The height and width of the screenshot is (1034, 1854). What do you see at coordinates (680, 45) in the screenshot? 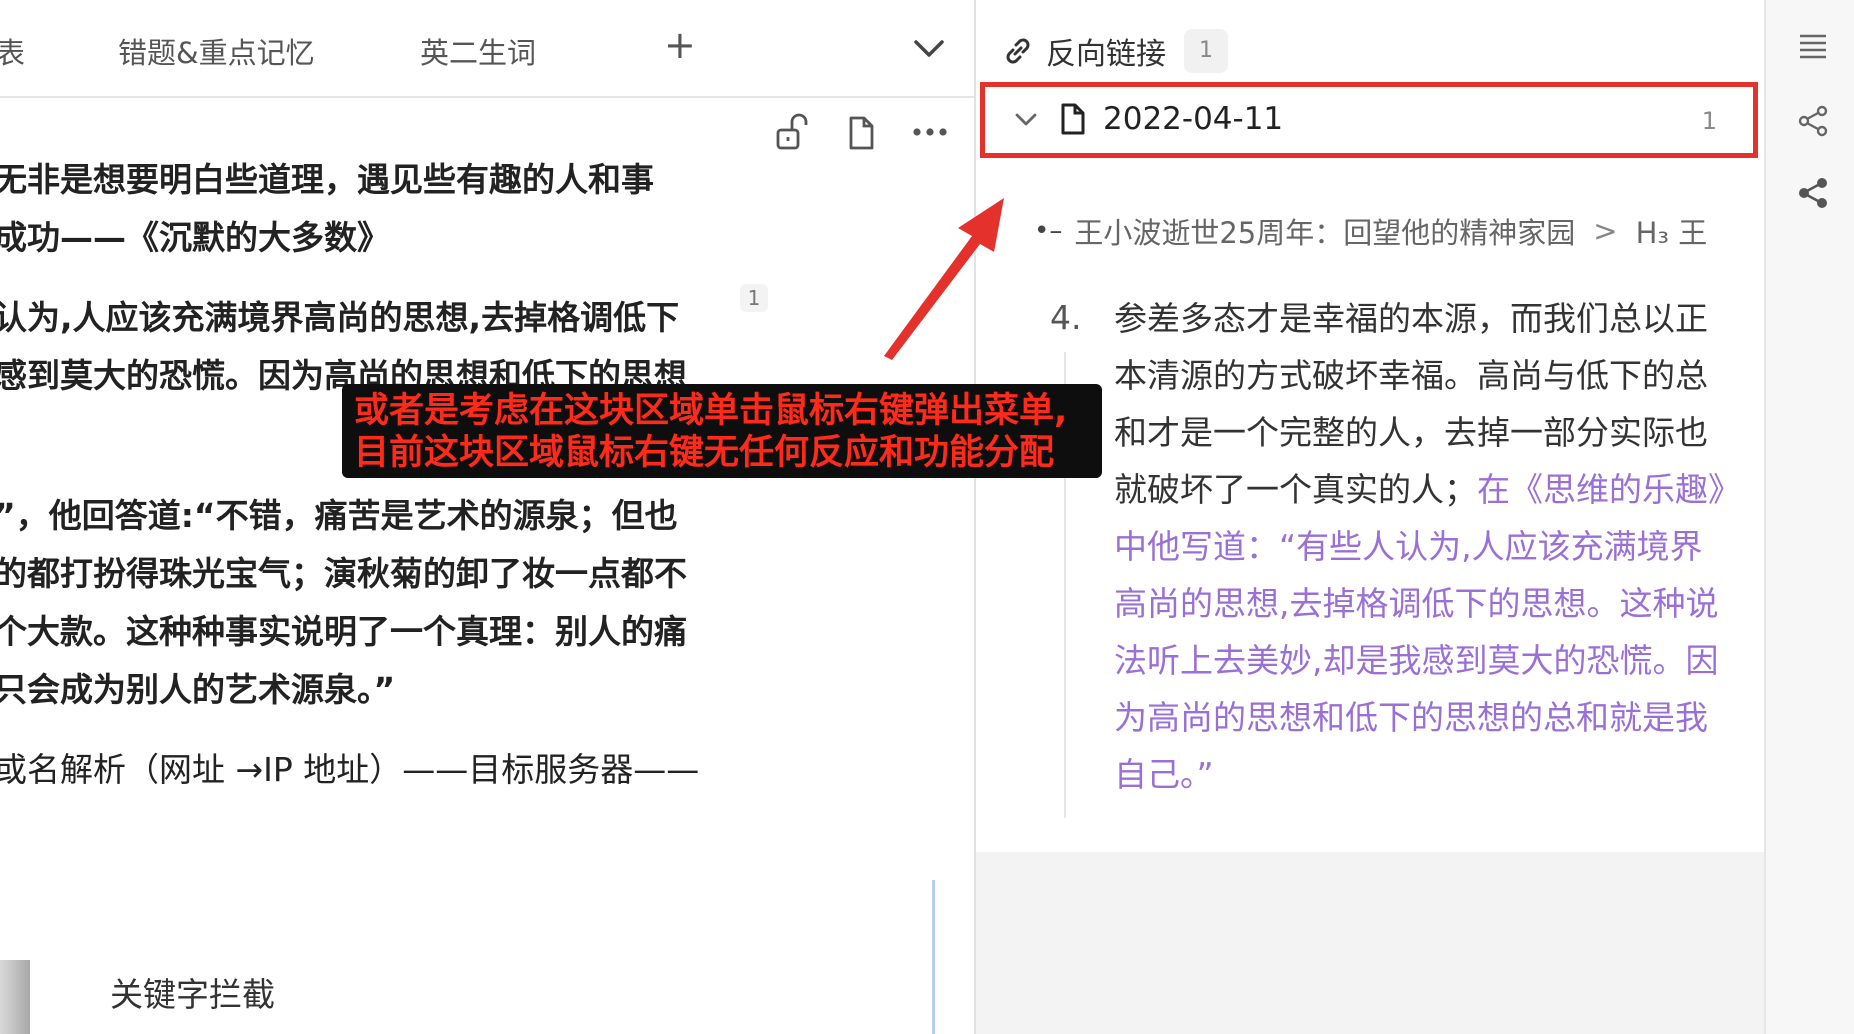
I see `add-tab-button: +` at bounding box center [680, 45].